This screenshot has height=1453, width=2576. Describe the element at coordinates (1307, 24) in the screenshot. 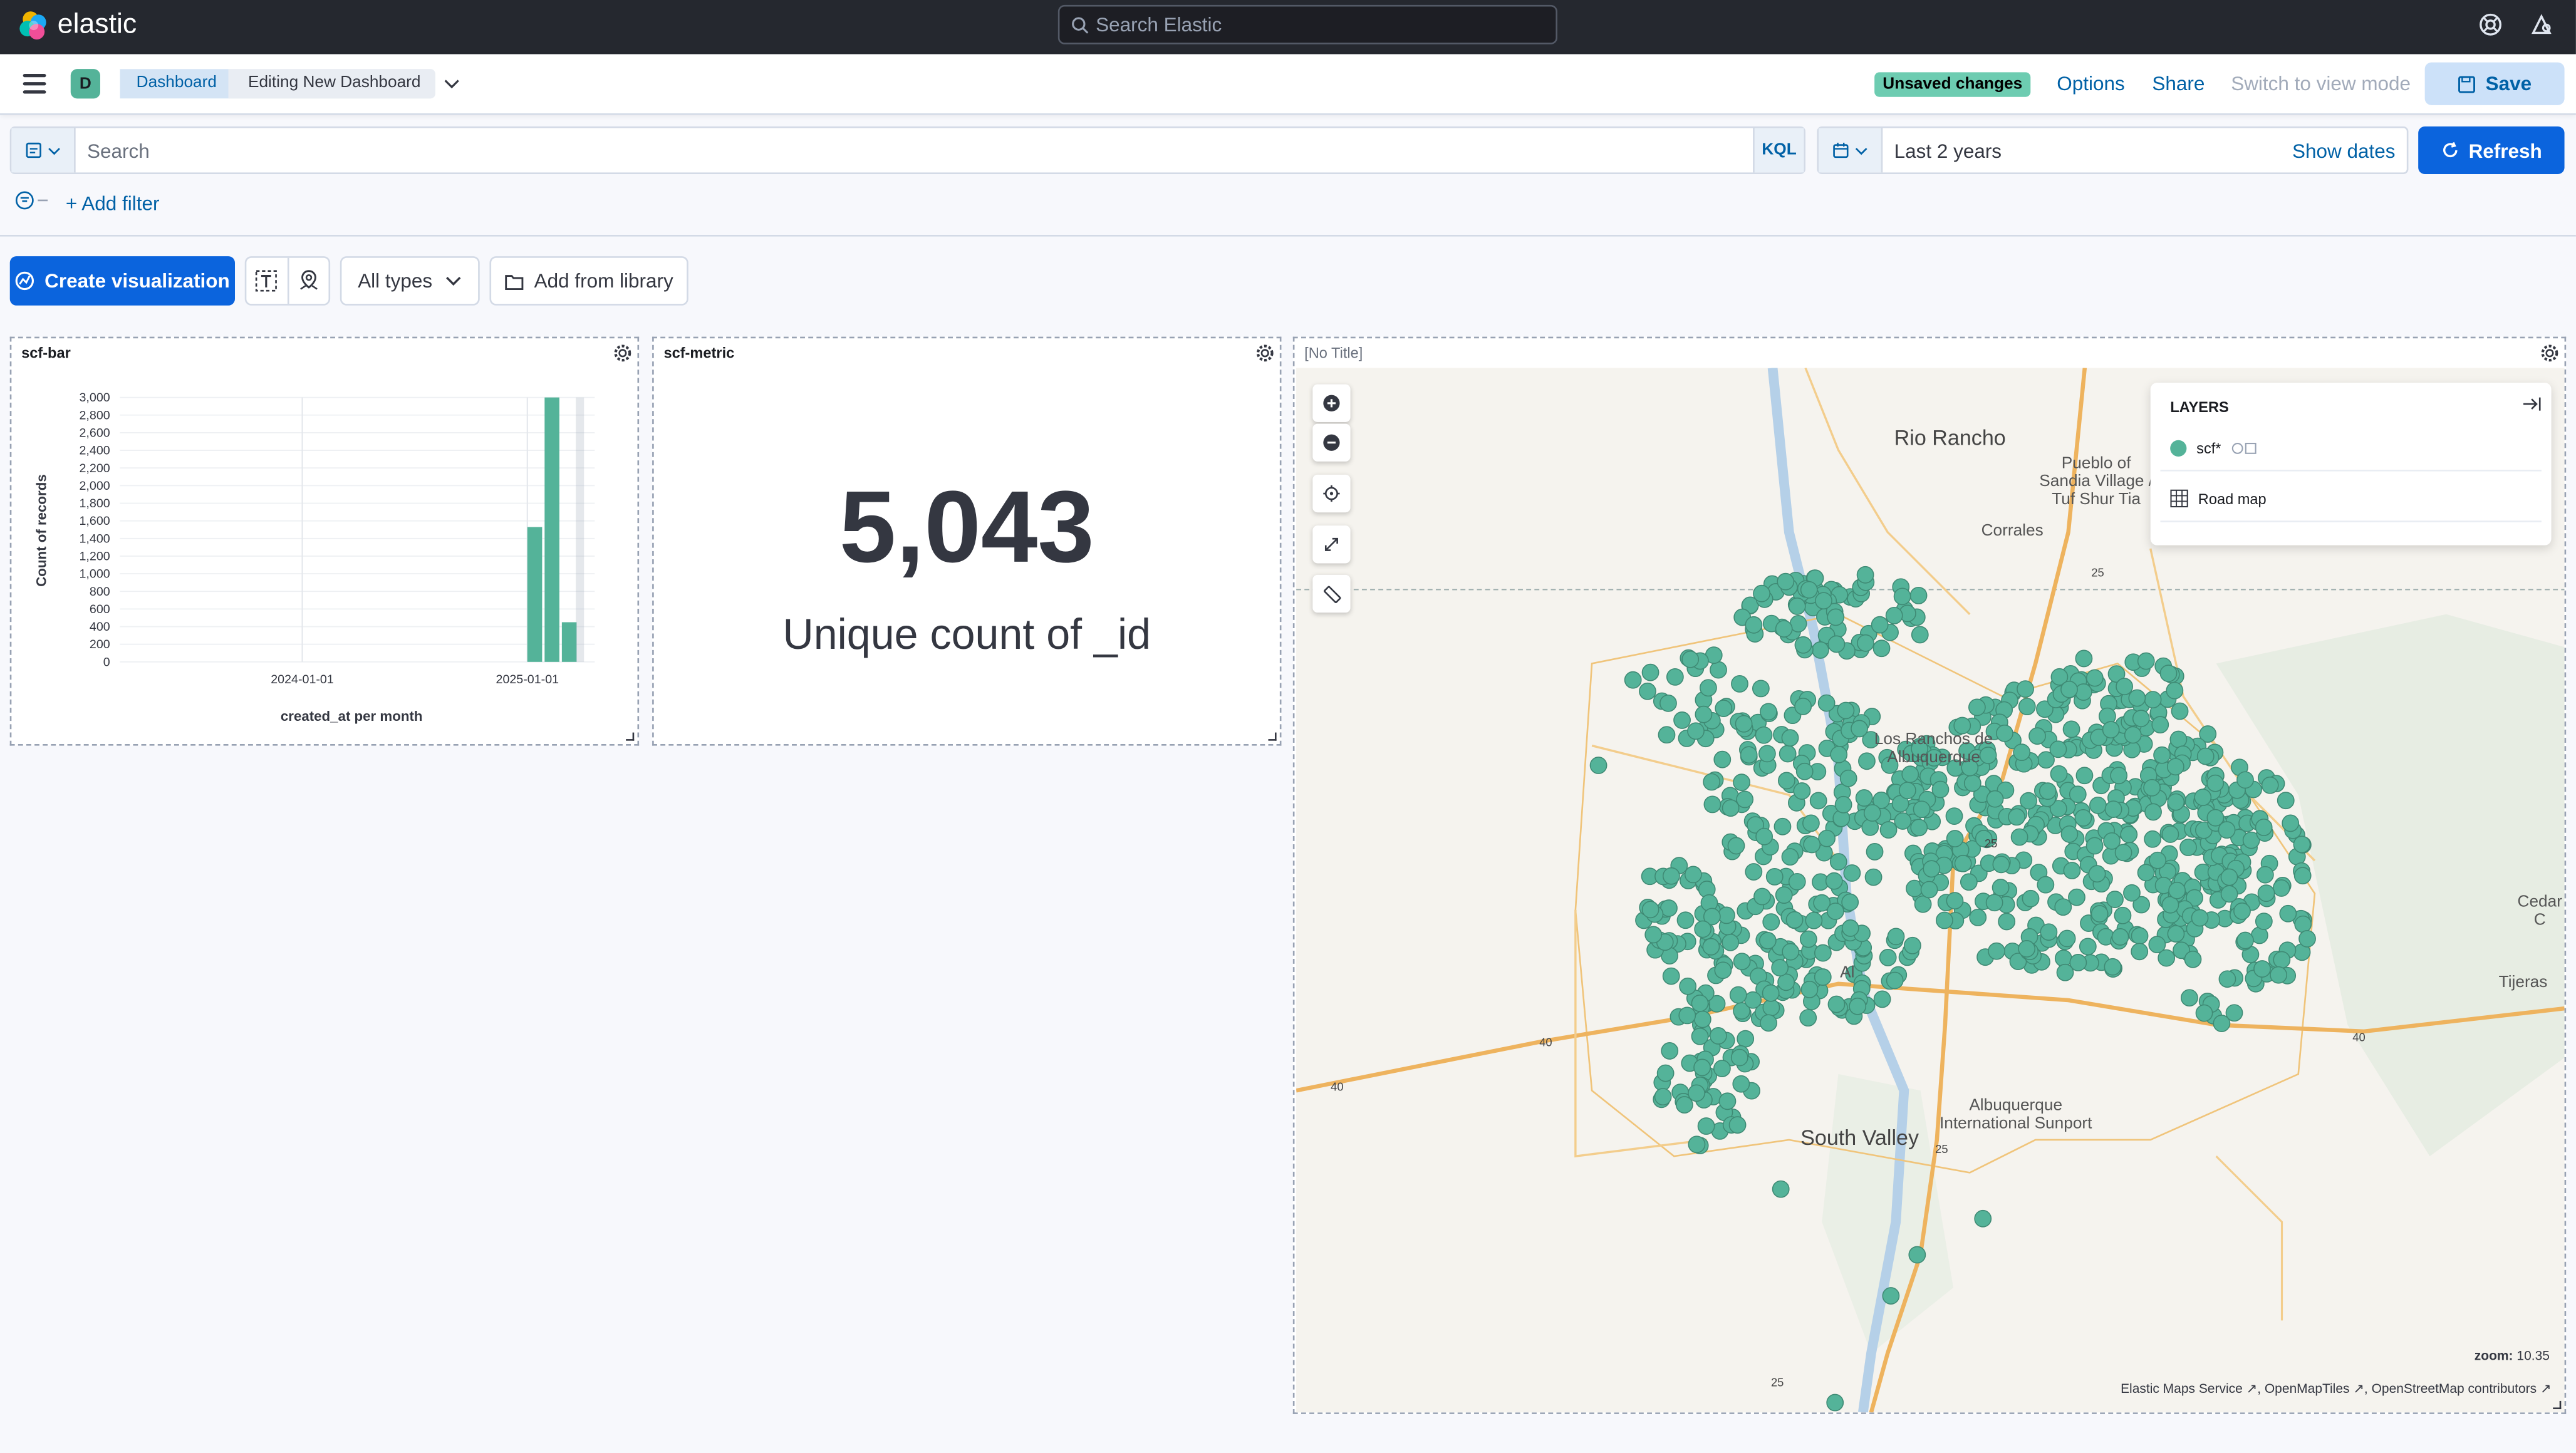

I see `global-search-input: Search Elastic` at that location.